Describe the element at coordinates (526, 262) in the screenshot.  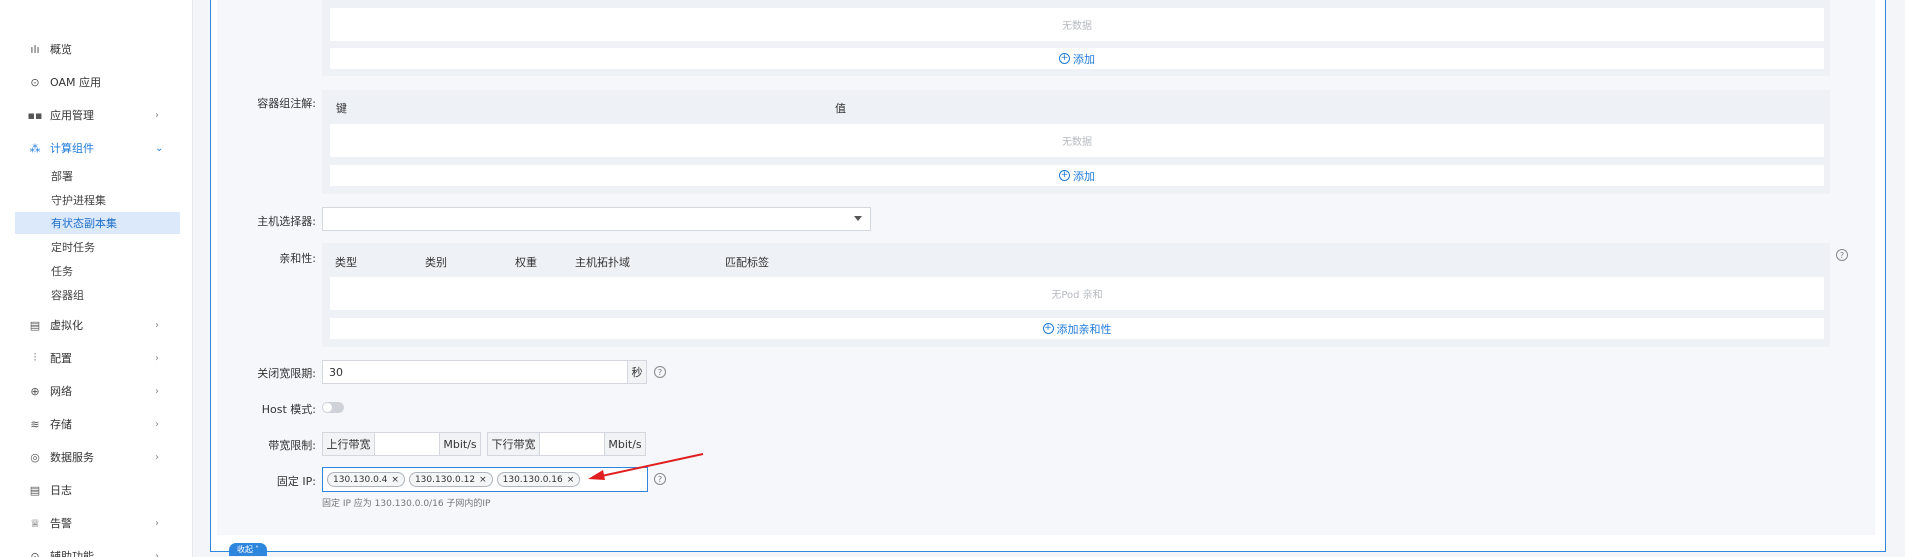
I see `column-weight: 权重` at that location.